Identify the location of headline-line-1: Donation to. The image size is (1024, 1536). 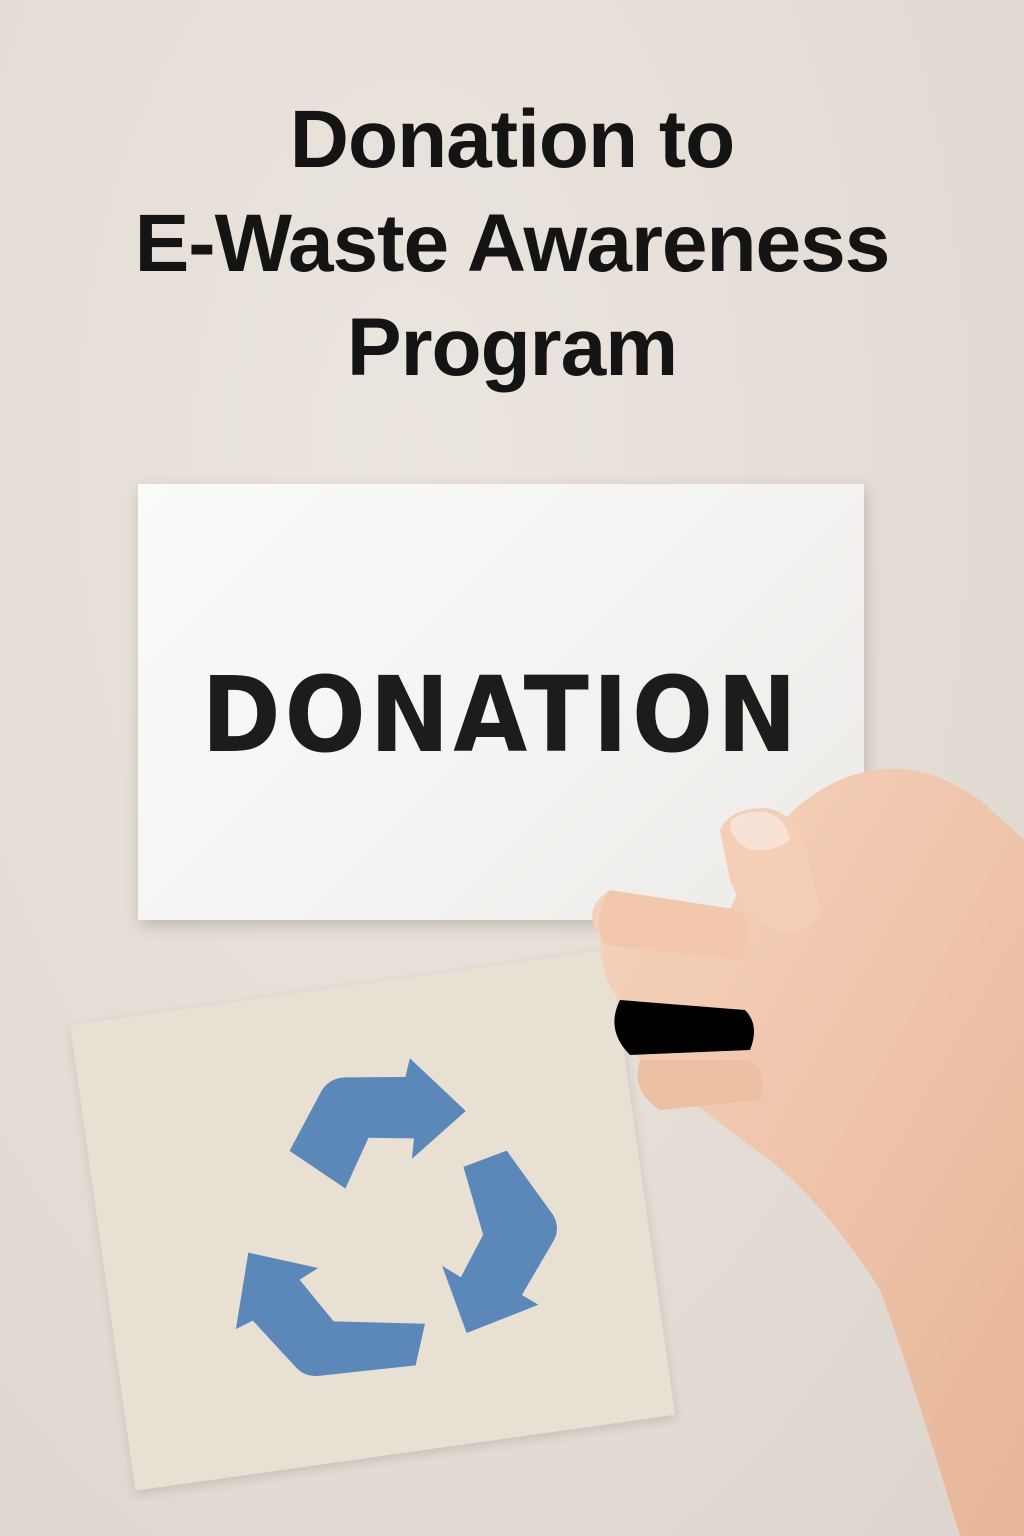
(512, 139).